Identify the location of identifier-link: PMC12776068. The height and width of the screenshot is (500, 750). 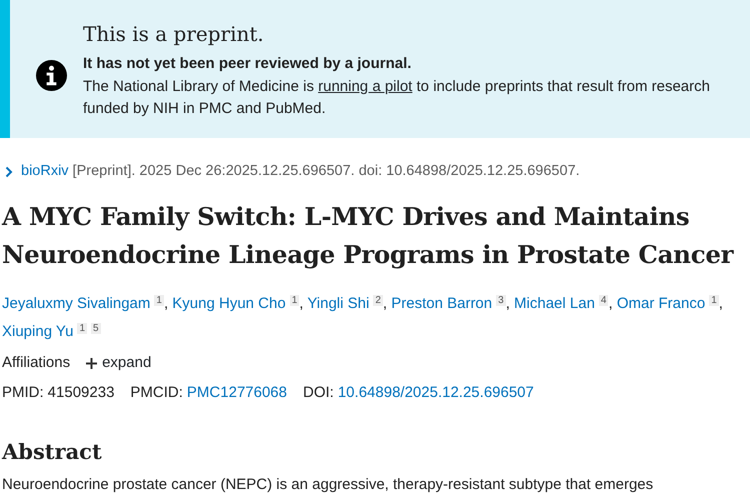
(236, 393).